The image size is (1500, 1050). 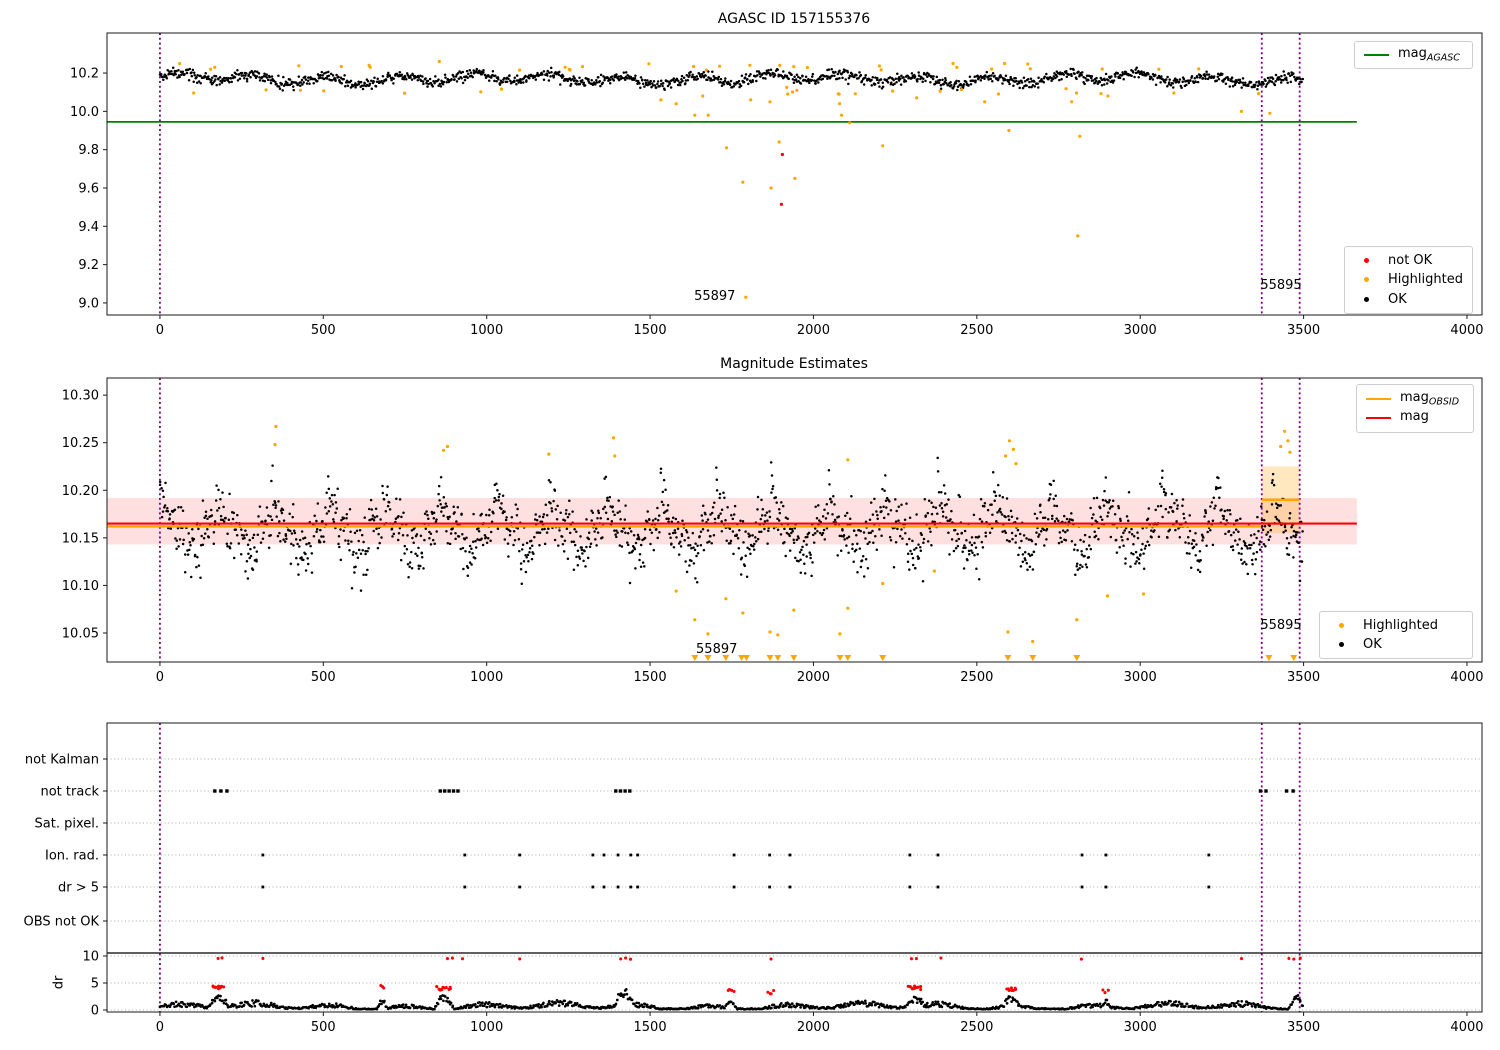 I want to click on legend-point-types-p2: Highlighted OK, so click(x=1396, y=635).